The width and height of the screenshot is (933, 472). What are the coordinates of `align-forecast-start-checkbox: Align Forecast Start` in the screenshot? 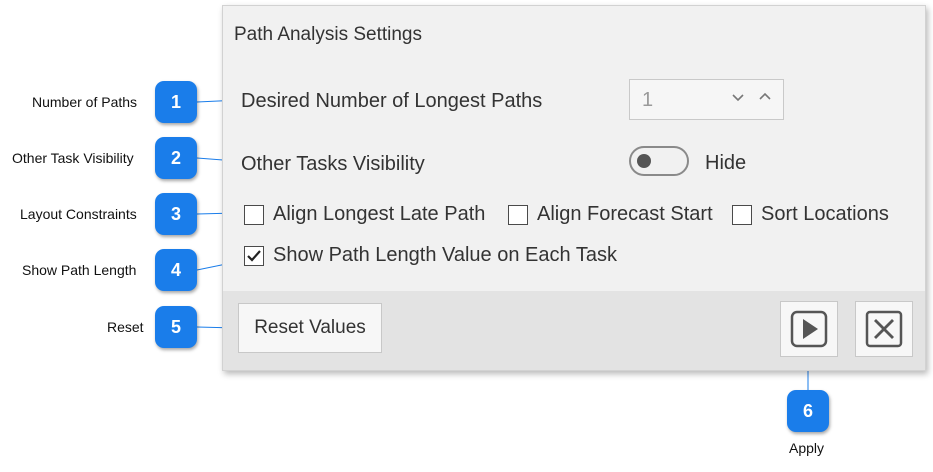 It's located at (610, 214).